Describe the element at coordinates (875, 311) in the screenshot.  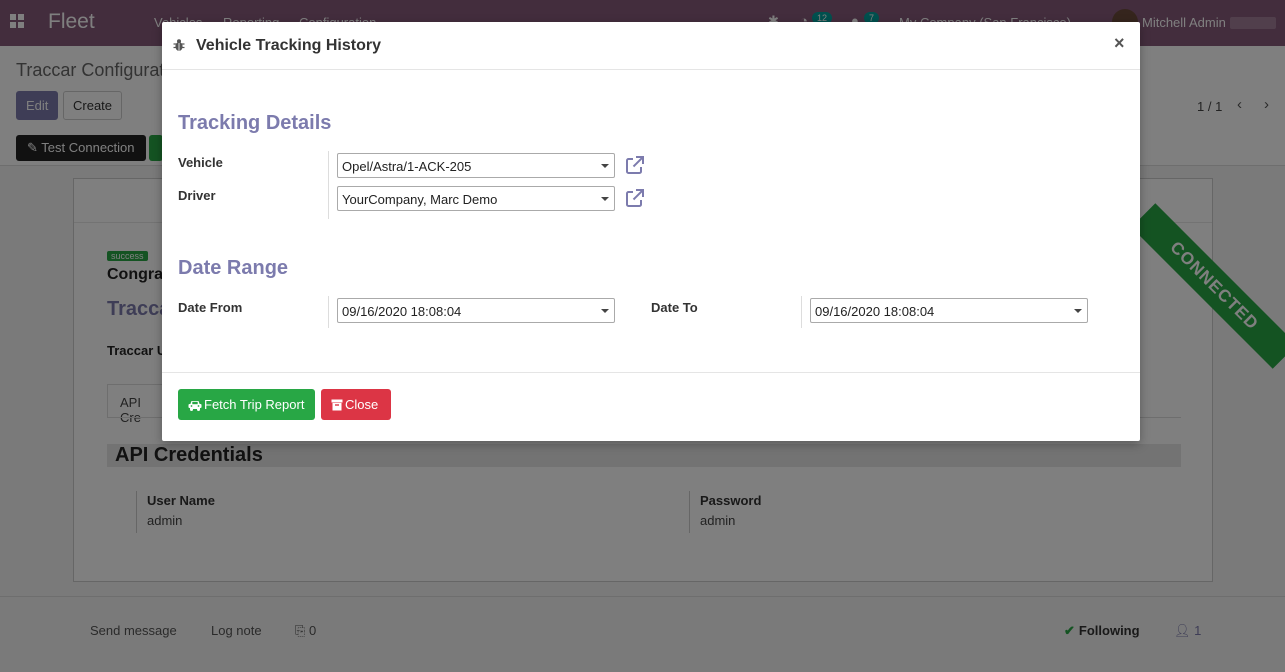
I see `date-to-value: 09/16/2020 18:08:04` at that location.